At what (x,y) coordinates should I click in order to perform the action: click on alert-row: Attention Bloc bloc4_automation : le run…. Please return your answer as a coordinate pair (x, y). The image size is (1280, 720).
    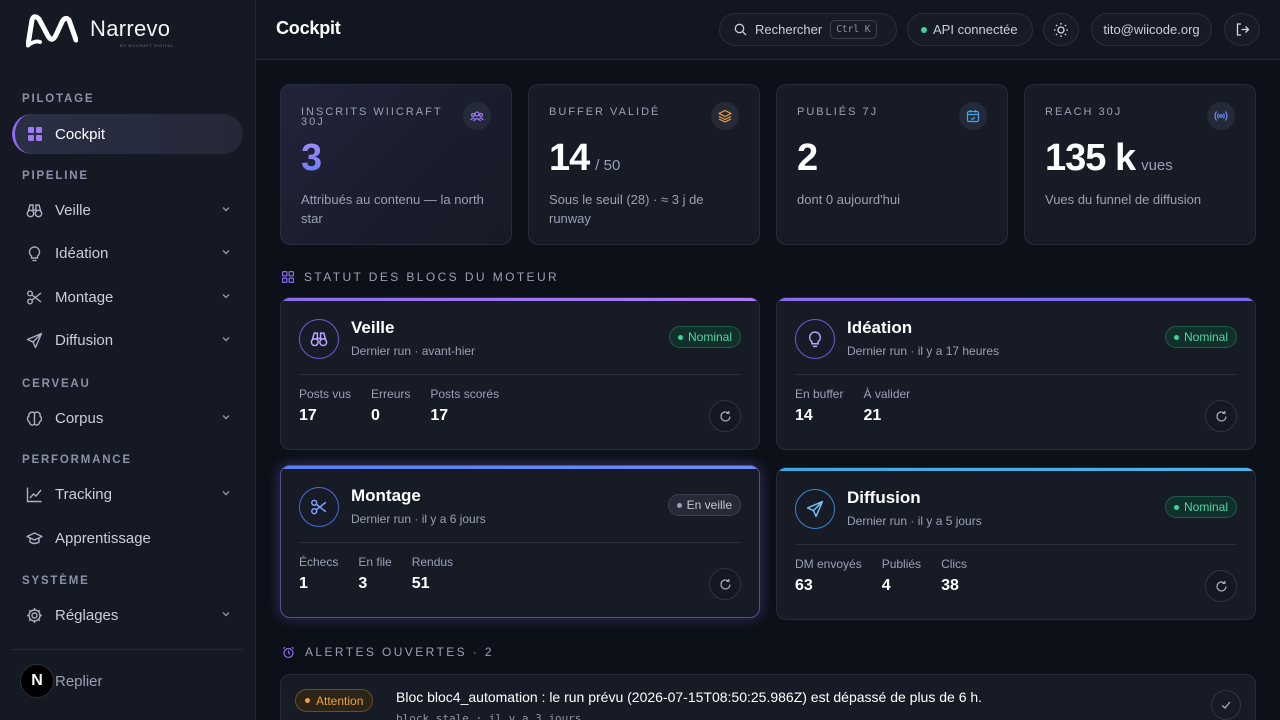
    Looking at the image, I should click on (768, 697).